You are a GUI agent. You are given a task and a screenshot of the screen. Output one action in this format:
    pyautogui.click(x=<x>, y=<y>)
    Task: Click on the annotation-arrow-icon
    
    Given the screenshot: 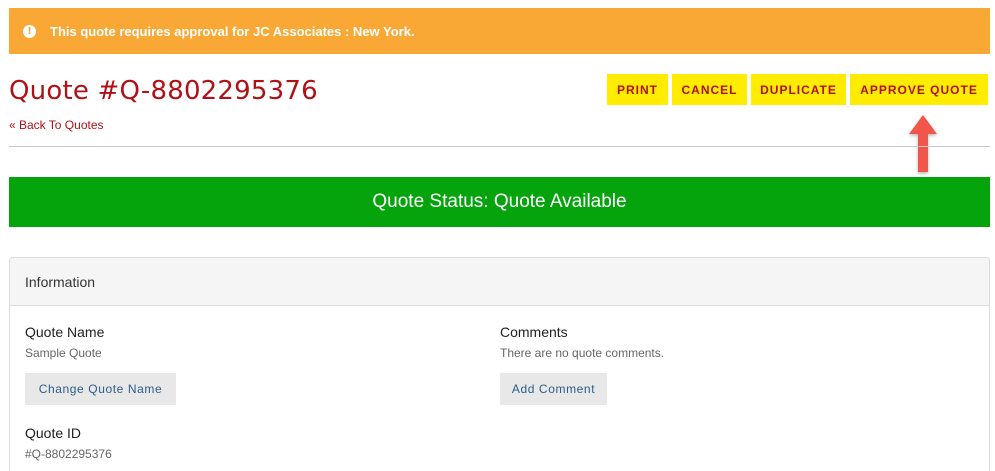 What is the action you would take?
    pyautogui.click(x=923, y=143)
    